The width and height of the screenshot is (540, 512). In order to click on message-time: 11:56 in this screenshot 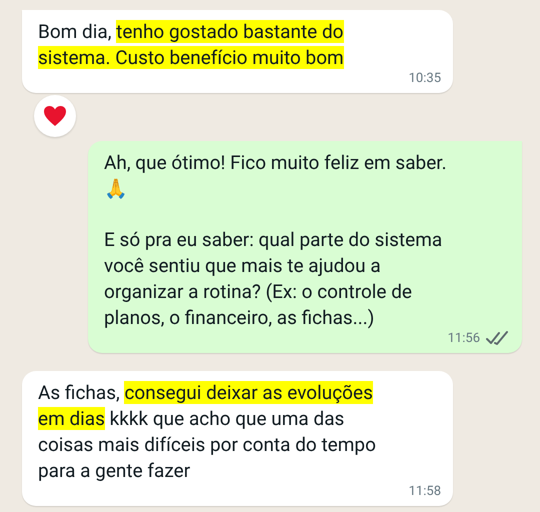, I will do `click(464, 338)`.